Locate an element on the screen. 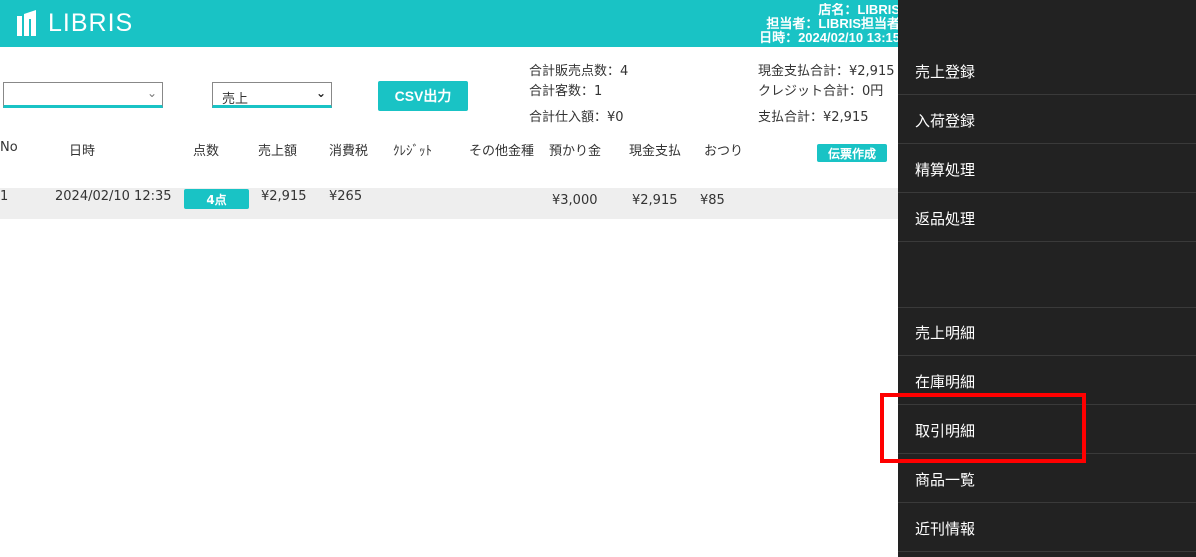  cell-tax: ¥265 is located at coordinates (346, 196).